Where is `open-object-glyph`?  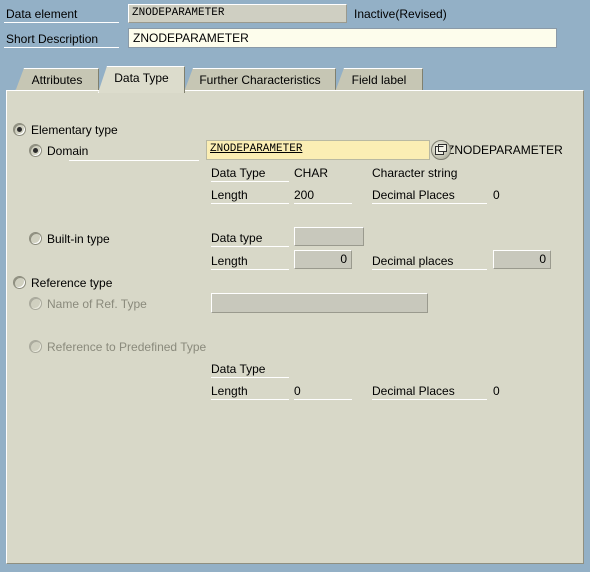
open-object-glyph is located at coordinates (441, 149).